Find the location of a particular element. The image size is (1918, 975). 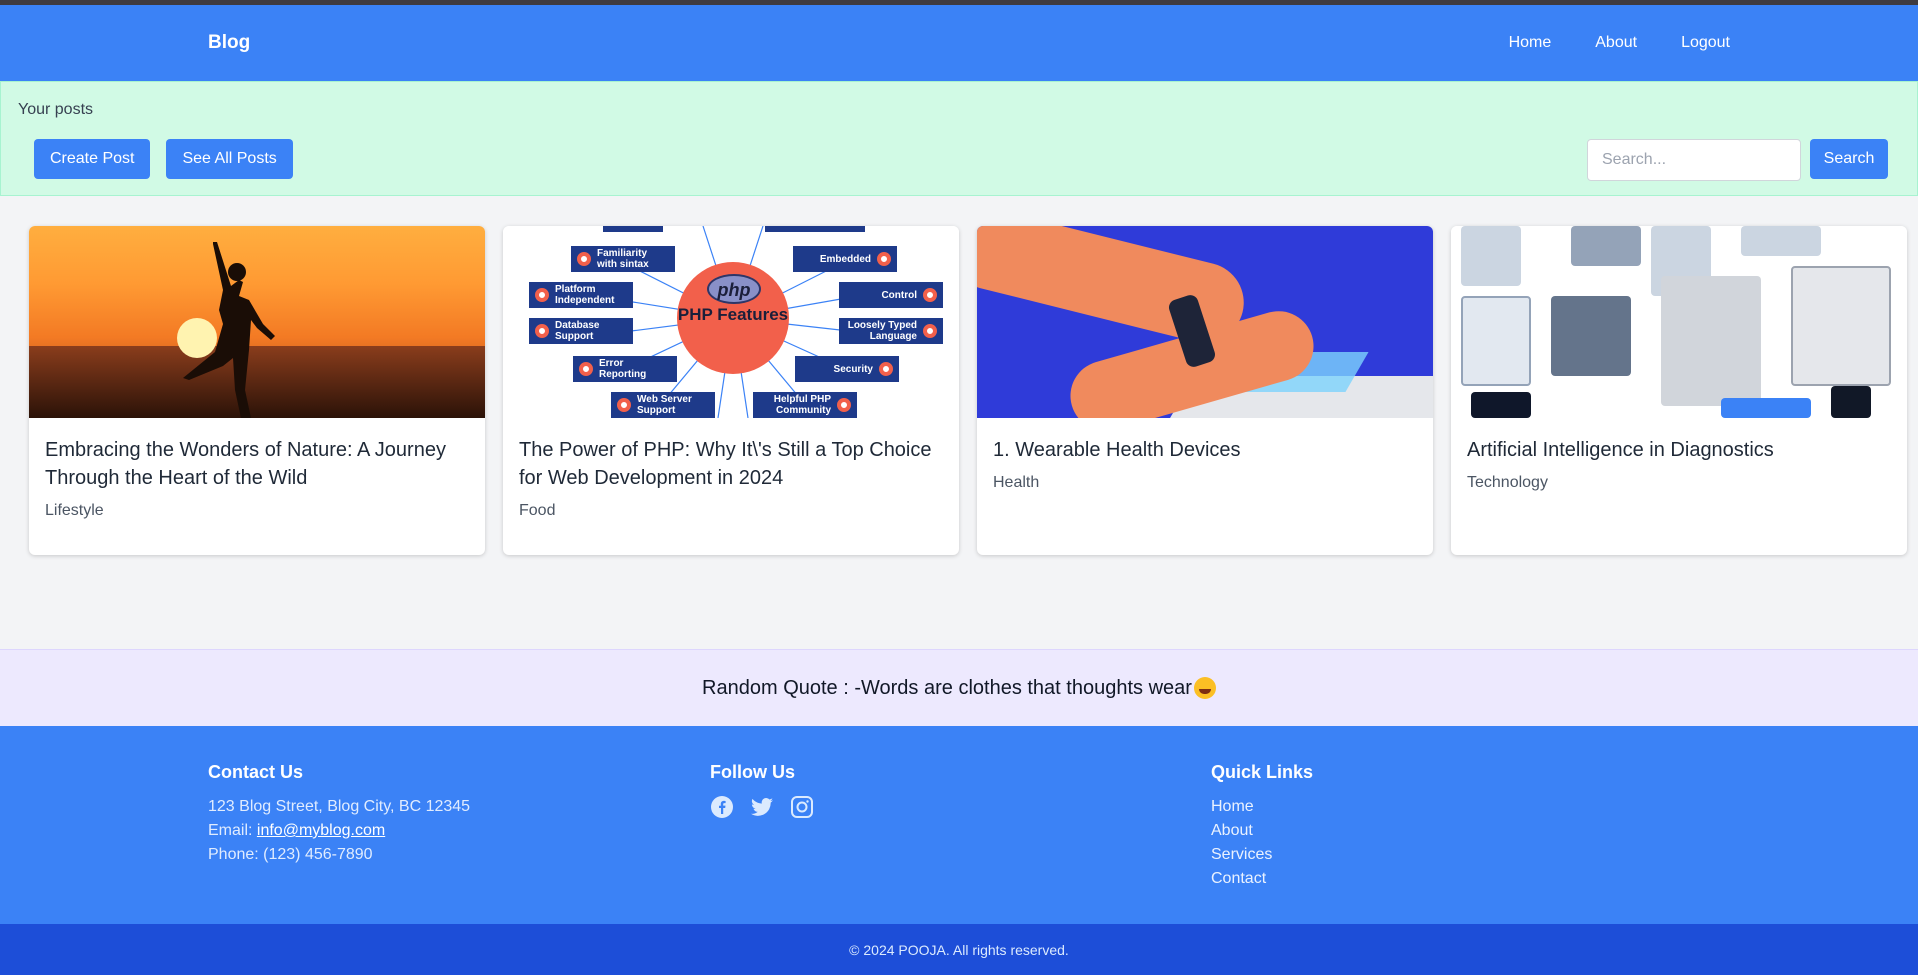

post-category: Health is located at coordinates (1016, 482).